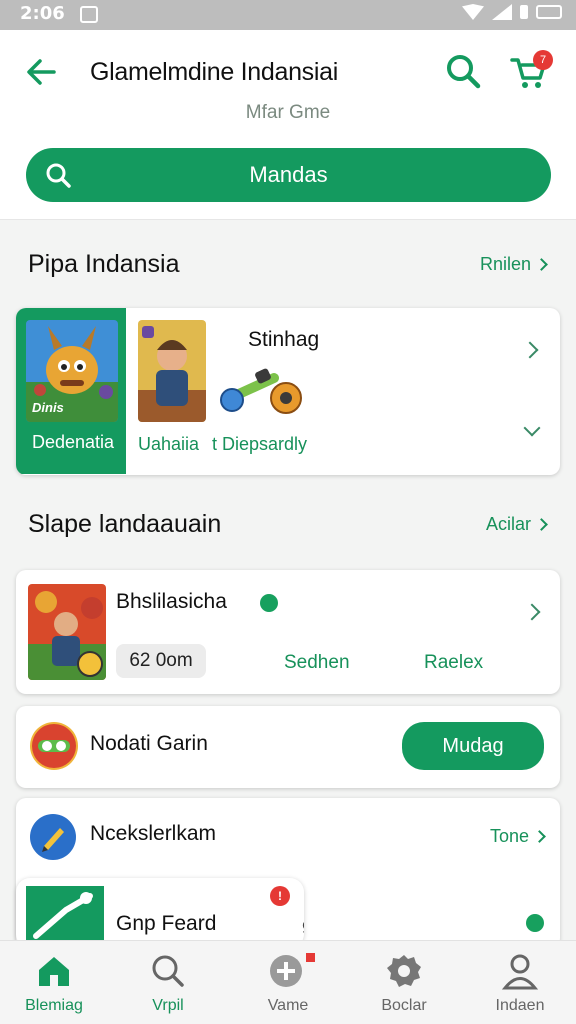 This screenshot has height=1024, width=576. I want to click on status-bar: 2:06, so click(288, 15).